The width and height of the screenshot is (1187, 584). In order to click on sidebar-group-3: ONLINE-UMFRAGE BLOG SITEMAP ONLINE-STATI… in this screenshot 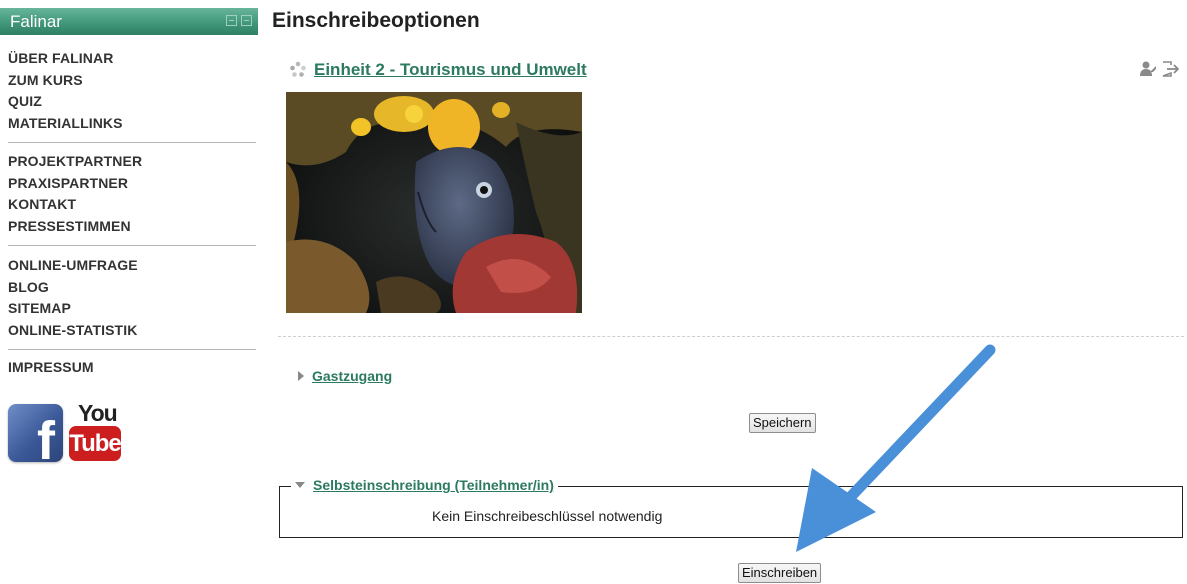, I will do `click(132, 298)`.